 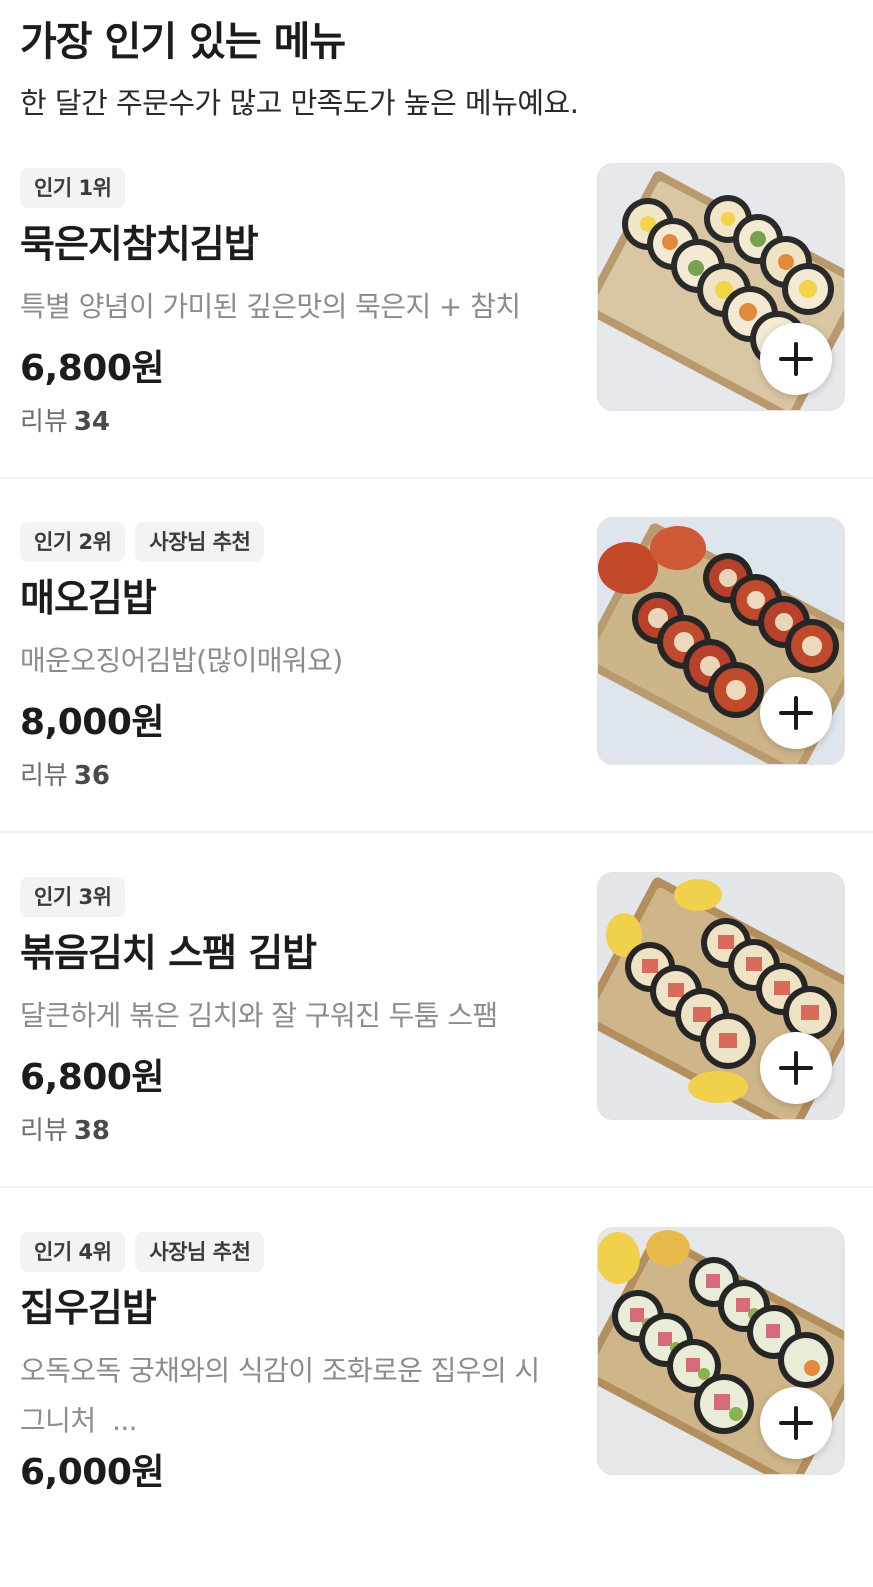 I want to click on badge-group: 인기 3위, so click(x=73, y=897).